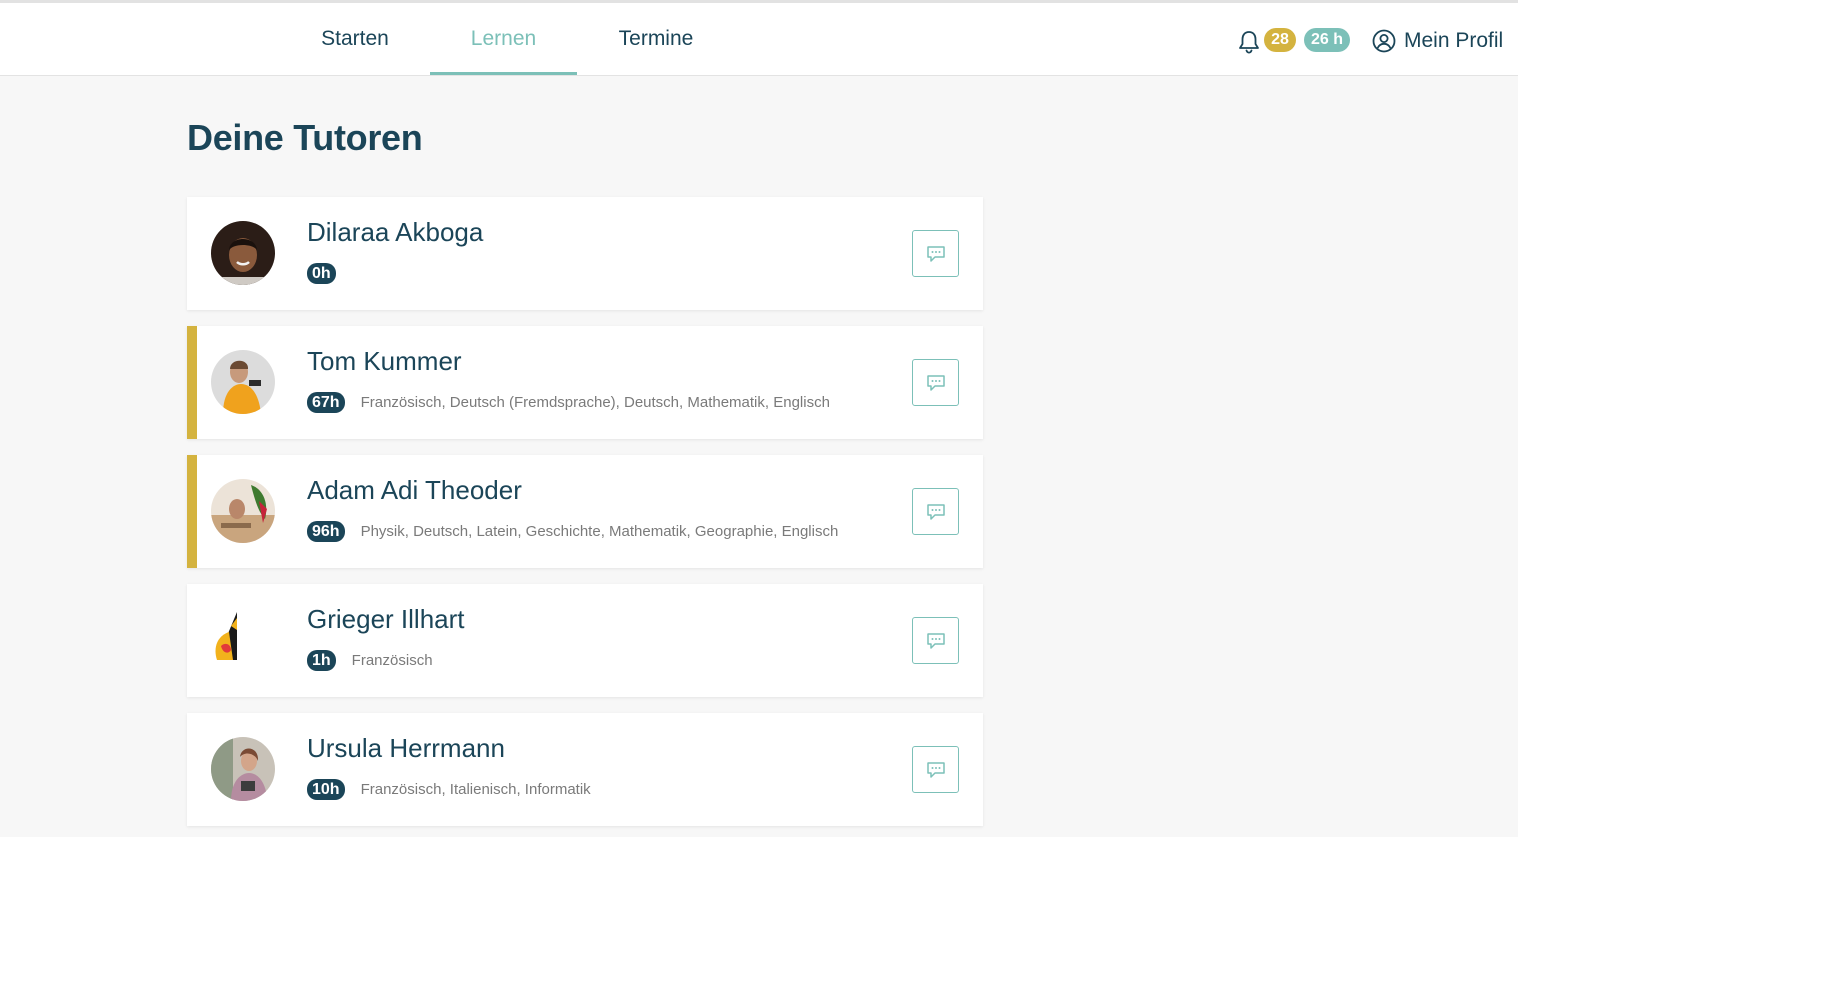 The width and height of the screenshot is (1841, 1001). I want to click on notification-count-badge: 28, so click(1280, 40).